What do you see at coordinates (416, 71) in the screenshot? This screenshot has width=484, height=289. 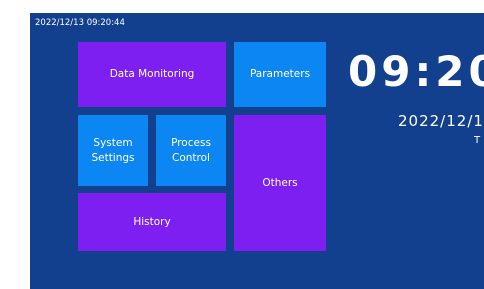 I see `clock-time: 09:20` at bounding box center [416, 71].